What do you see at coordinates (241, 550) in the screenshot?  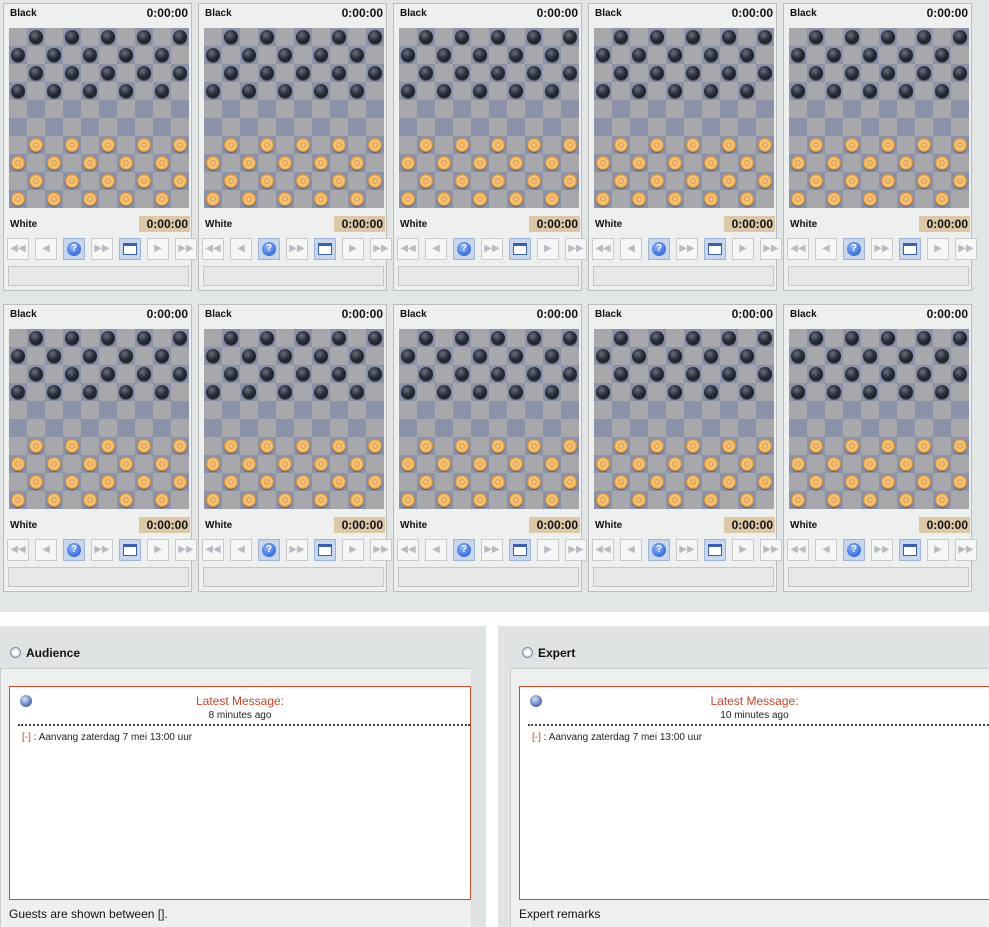 I see `previous-move-button: ◀` at bounding box center [241, 550].